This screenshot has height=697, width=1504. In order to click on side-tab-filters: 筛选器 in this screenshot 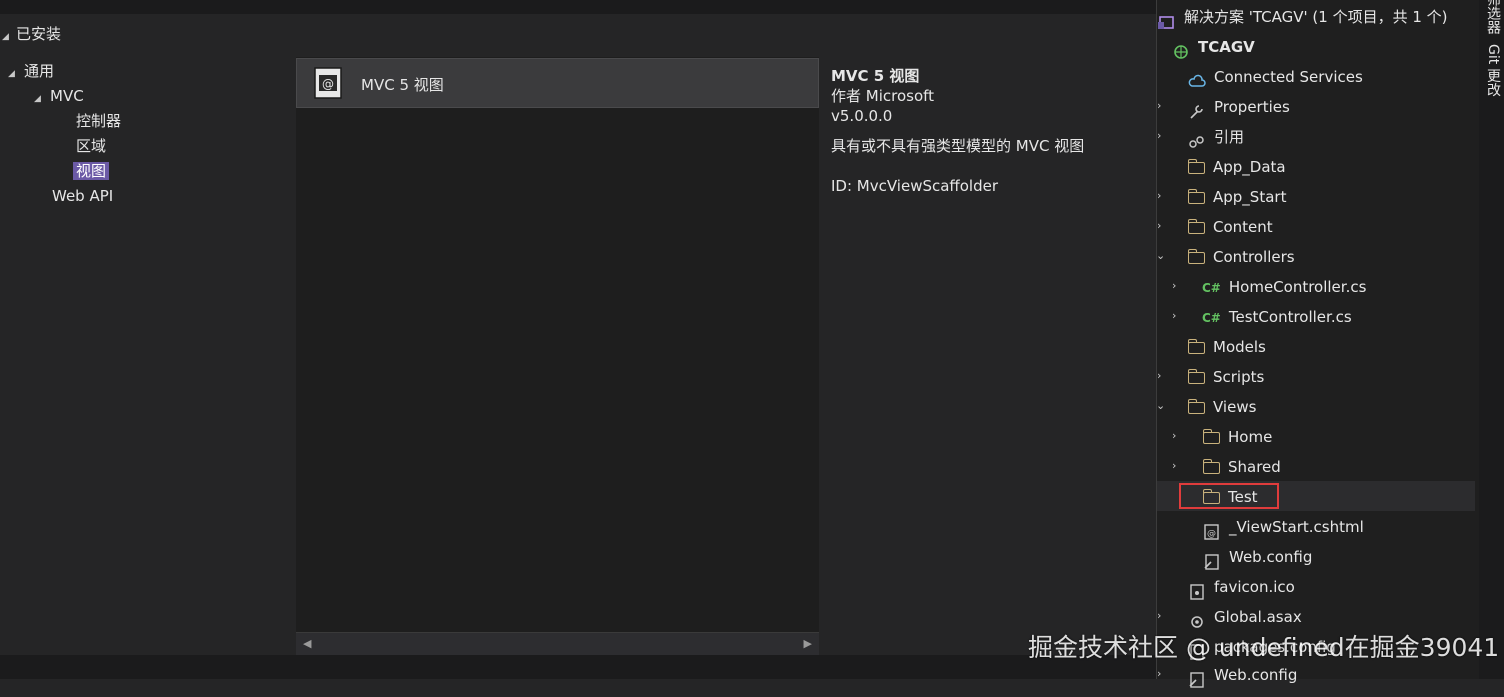, I will do `click(1493, 17)`.